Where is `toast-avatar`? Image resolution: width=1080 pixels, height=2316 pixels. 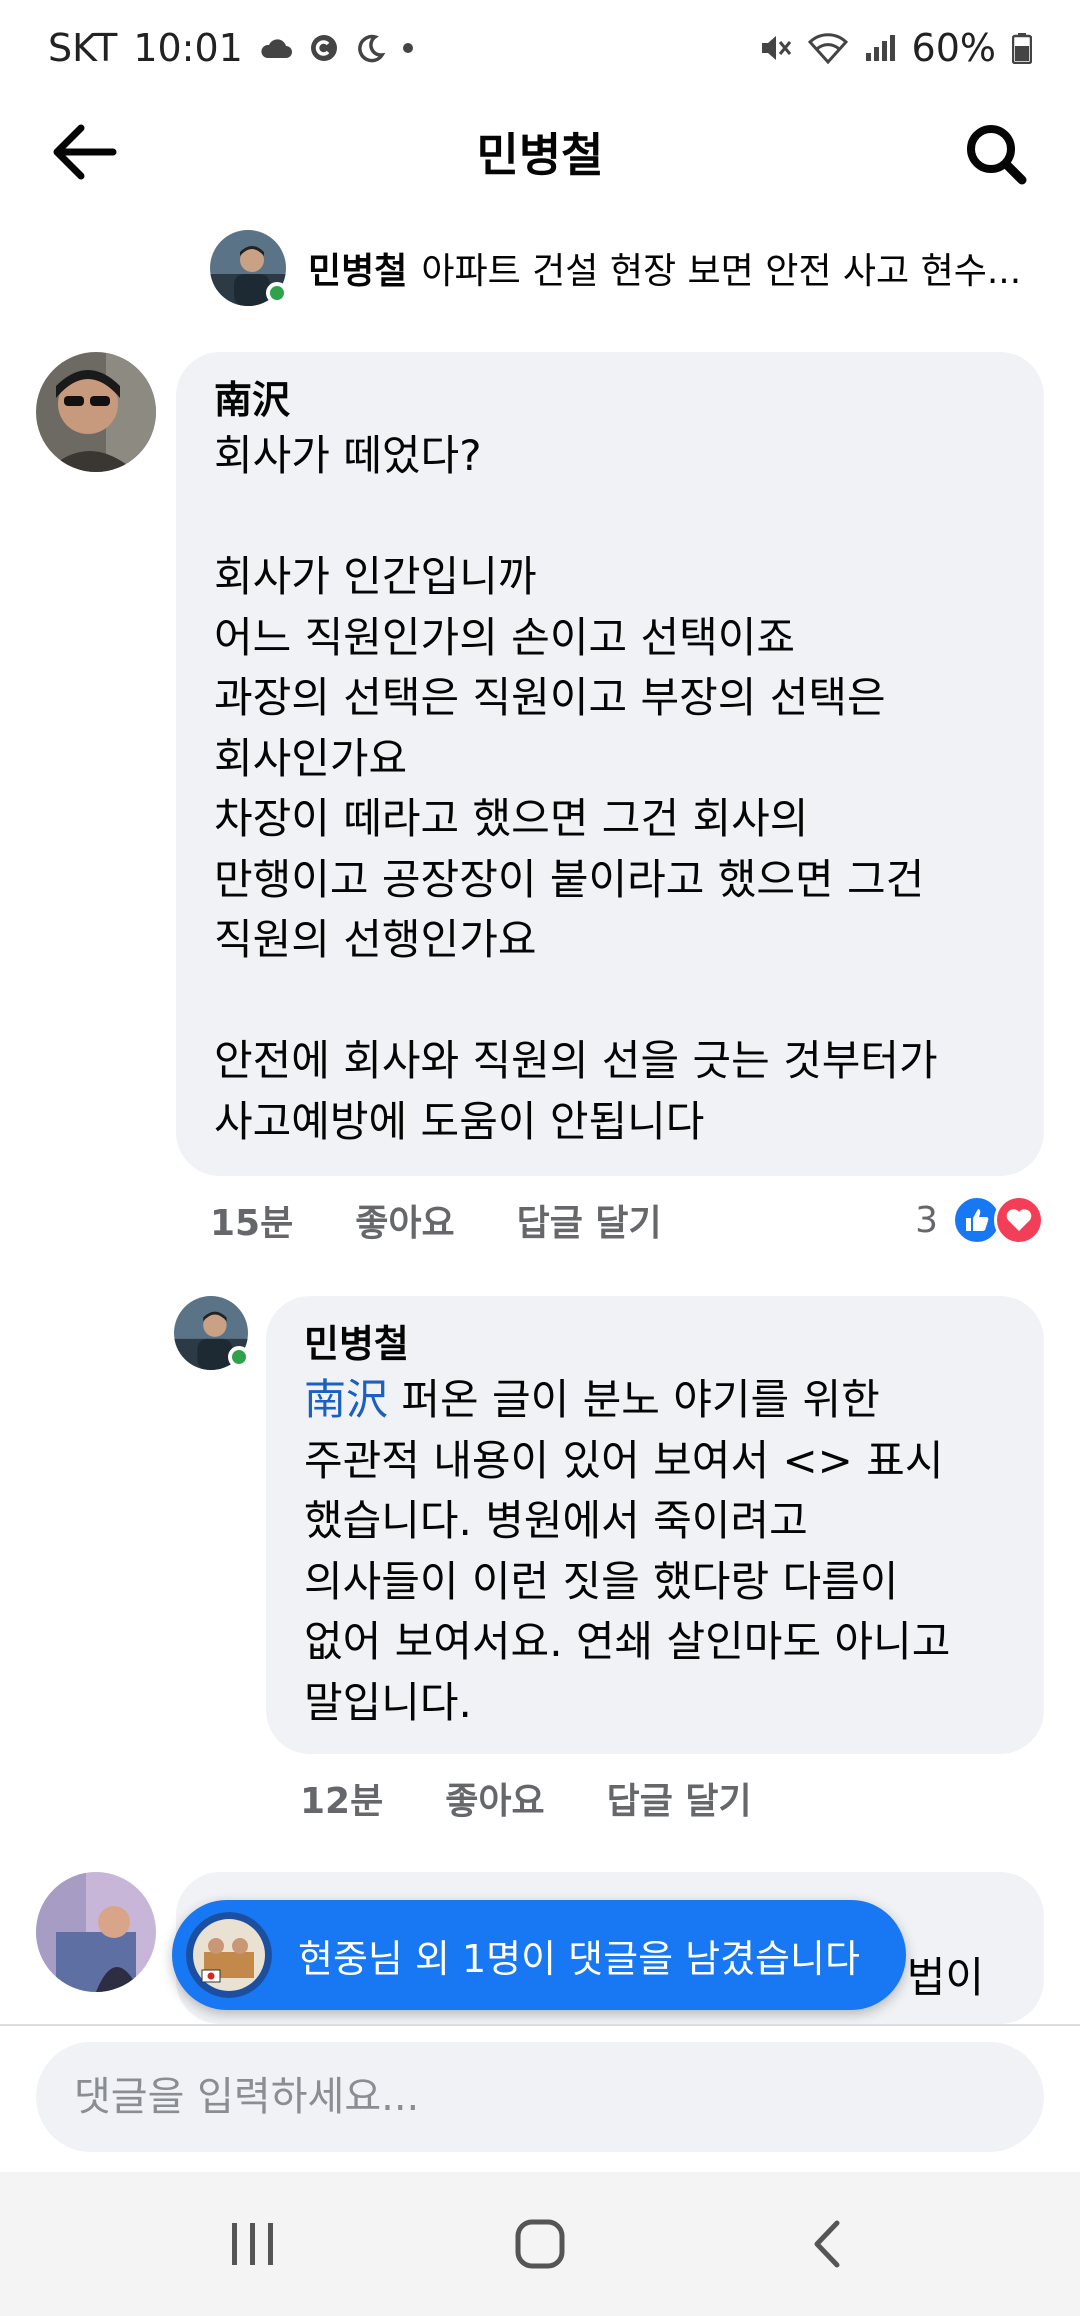 toast-avatar is located at coordinates (229, 1955).